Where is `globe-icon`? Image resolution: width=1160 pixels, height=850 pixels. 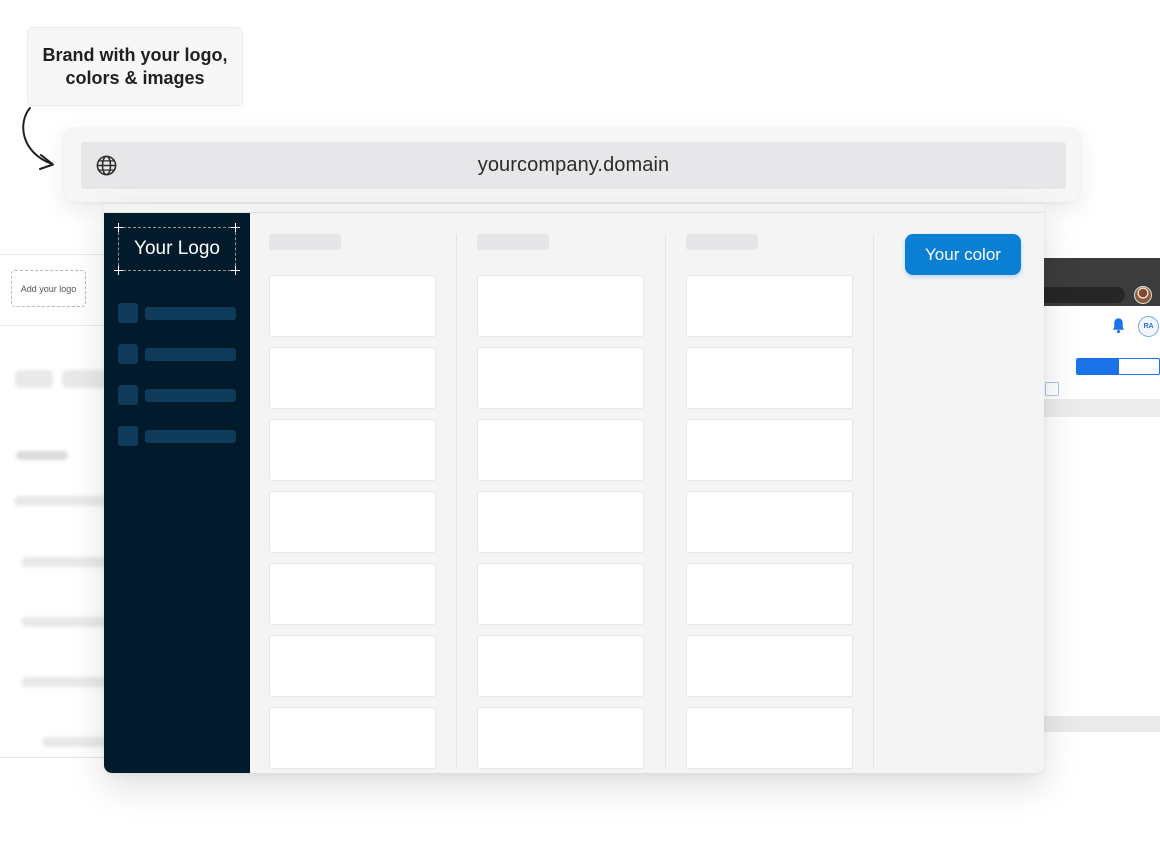 globe-icon is located at coordinates (106, 165).